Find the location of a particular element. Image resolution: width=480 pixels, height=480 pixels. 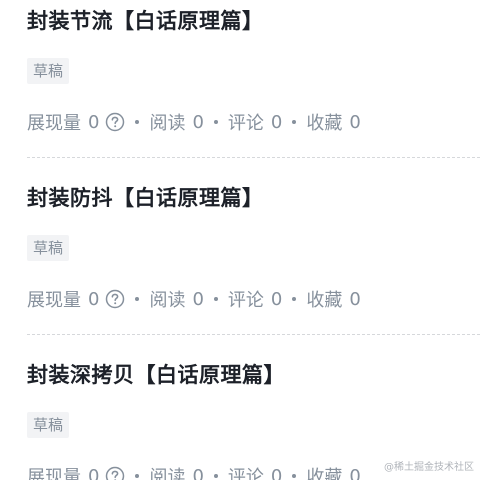

article-title: 封装节流【白话原理篇】 is located at coordinates (145, 20).